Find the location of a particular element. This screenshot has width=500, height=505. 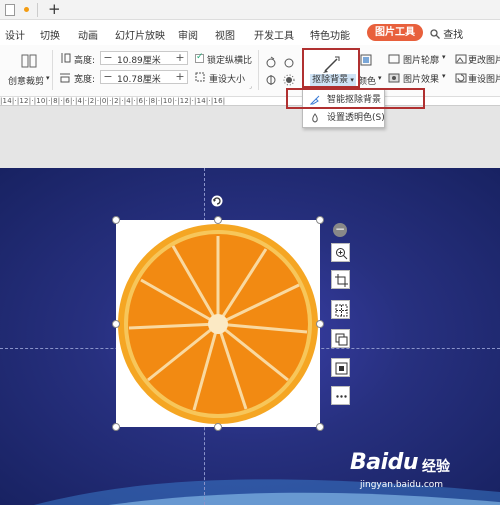

reset-picture-icon is located at coordinates (461, 78).